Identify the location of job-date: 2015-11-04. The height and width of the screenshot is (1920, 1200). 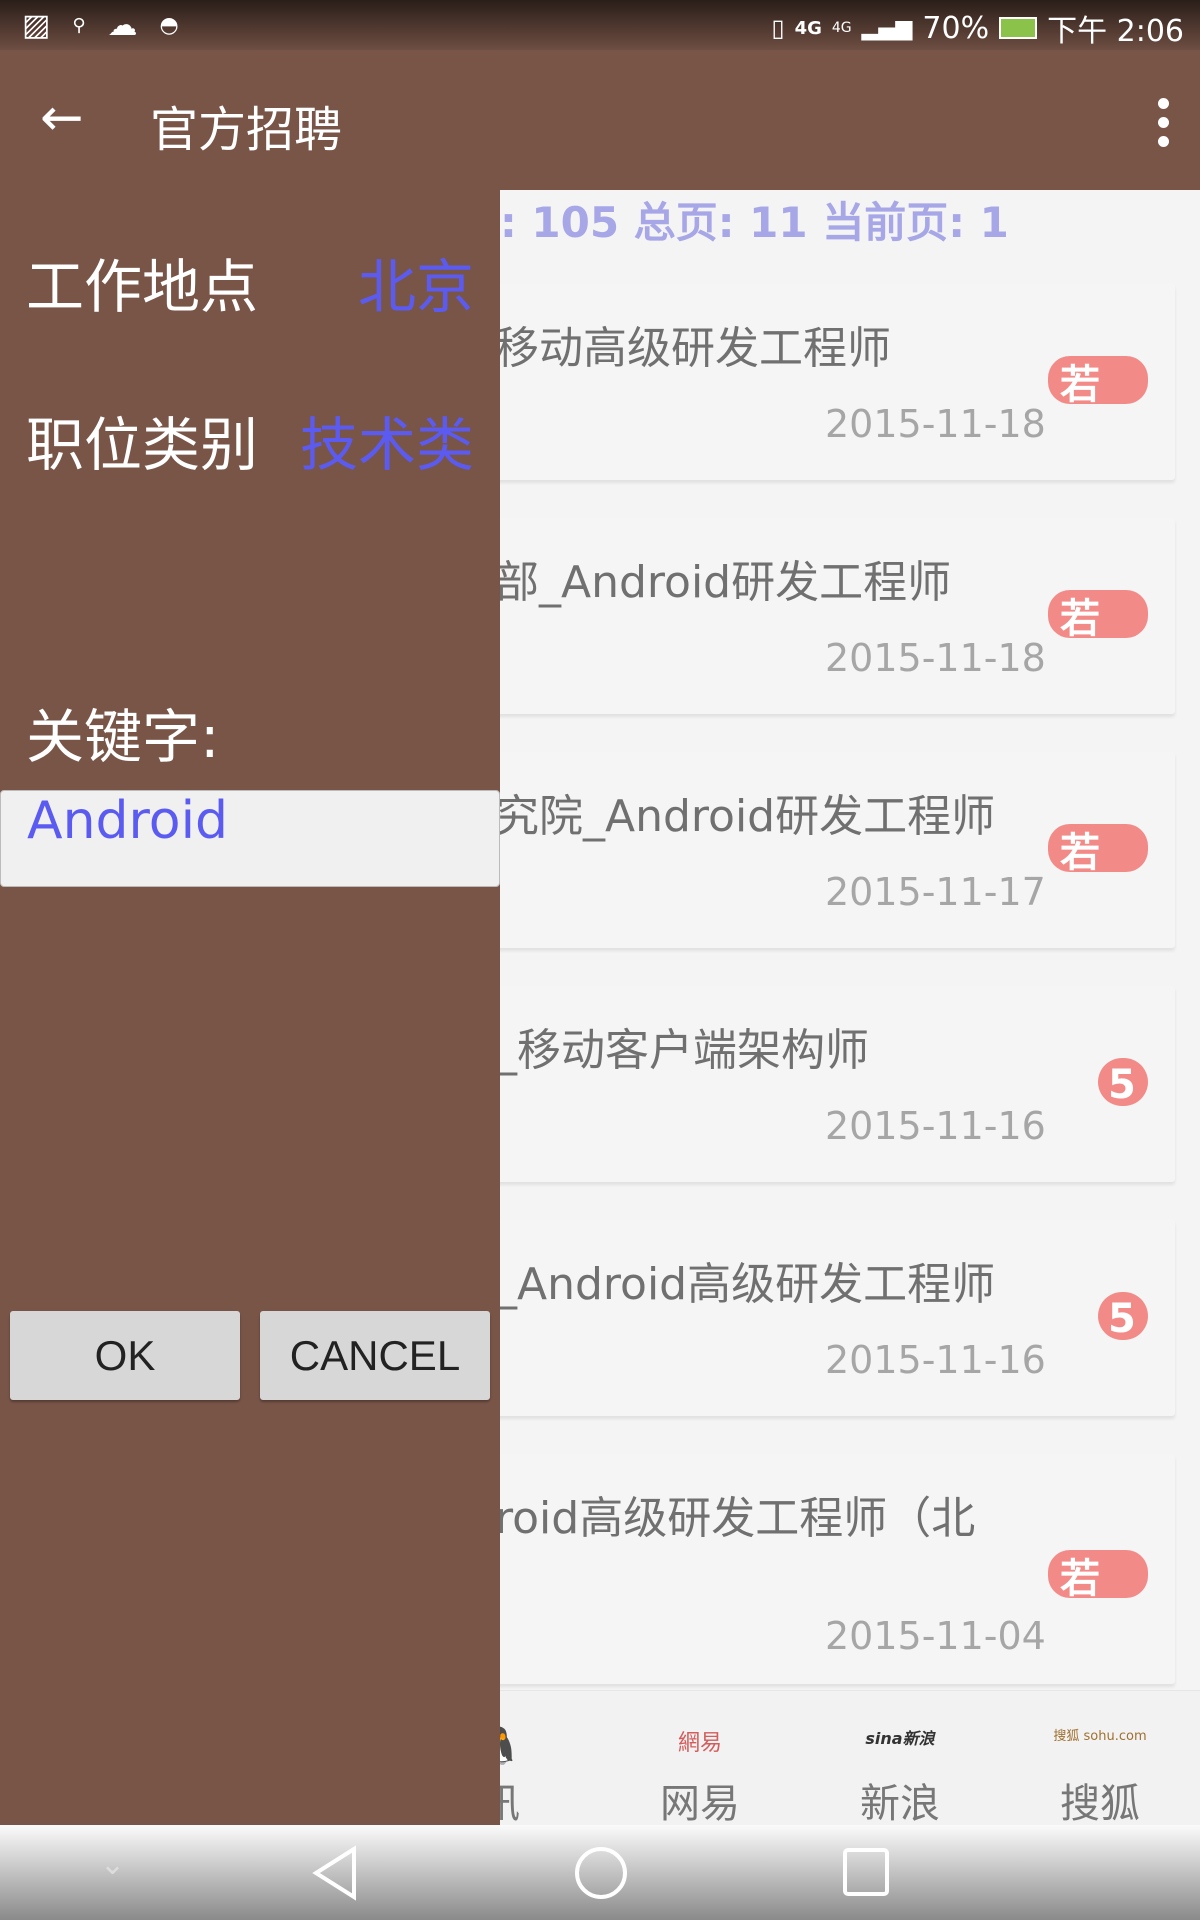
(935, 1636).